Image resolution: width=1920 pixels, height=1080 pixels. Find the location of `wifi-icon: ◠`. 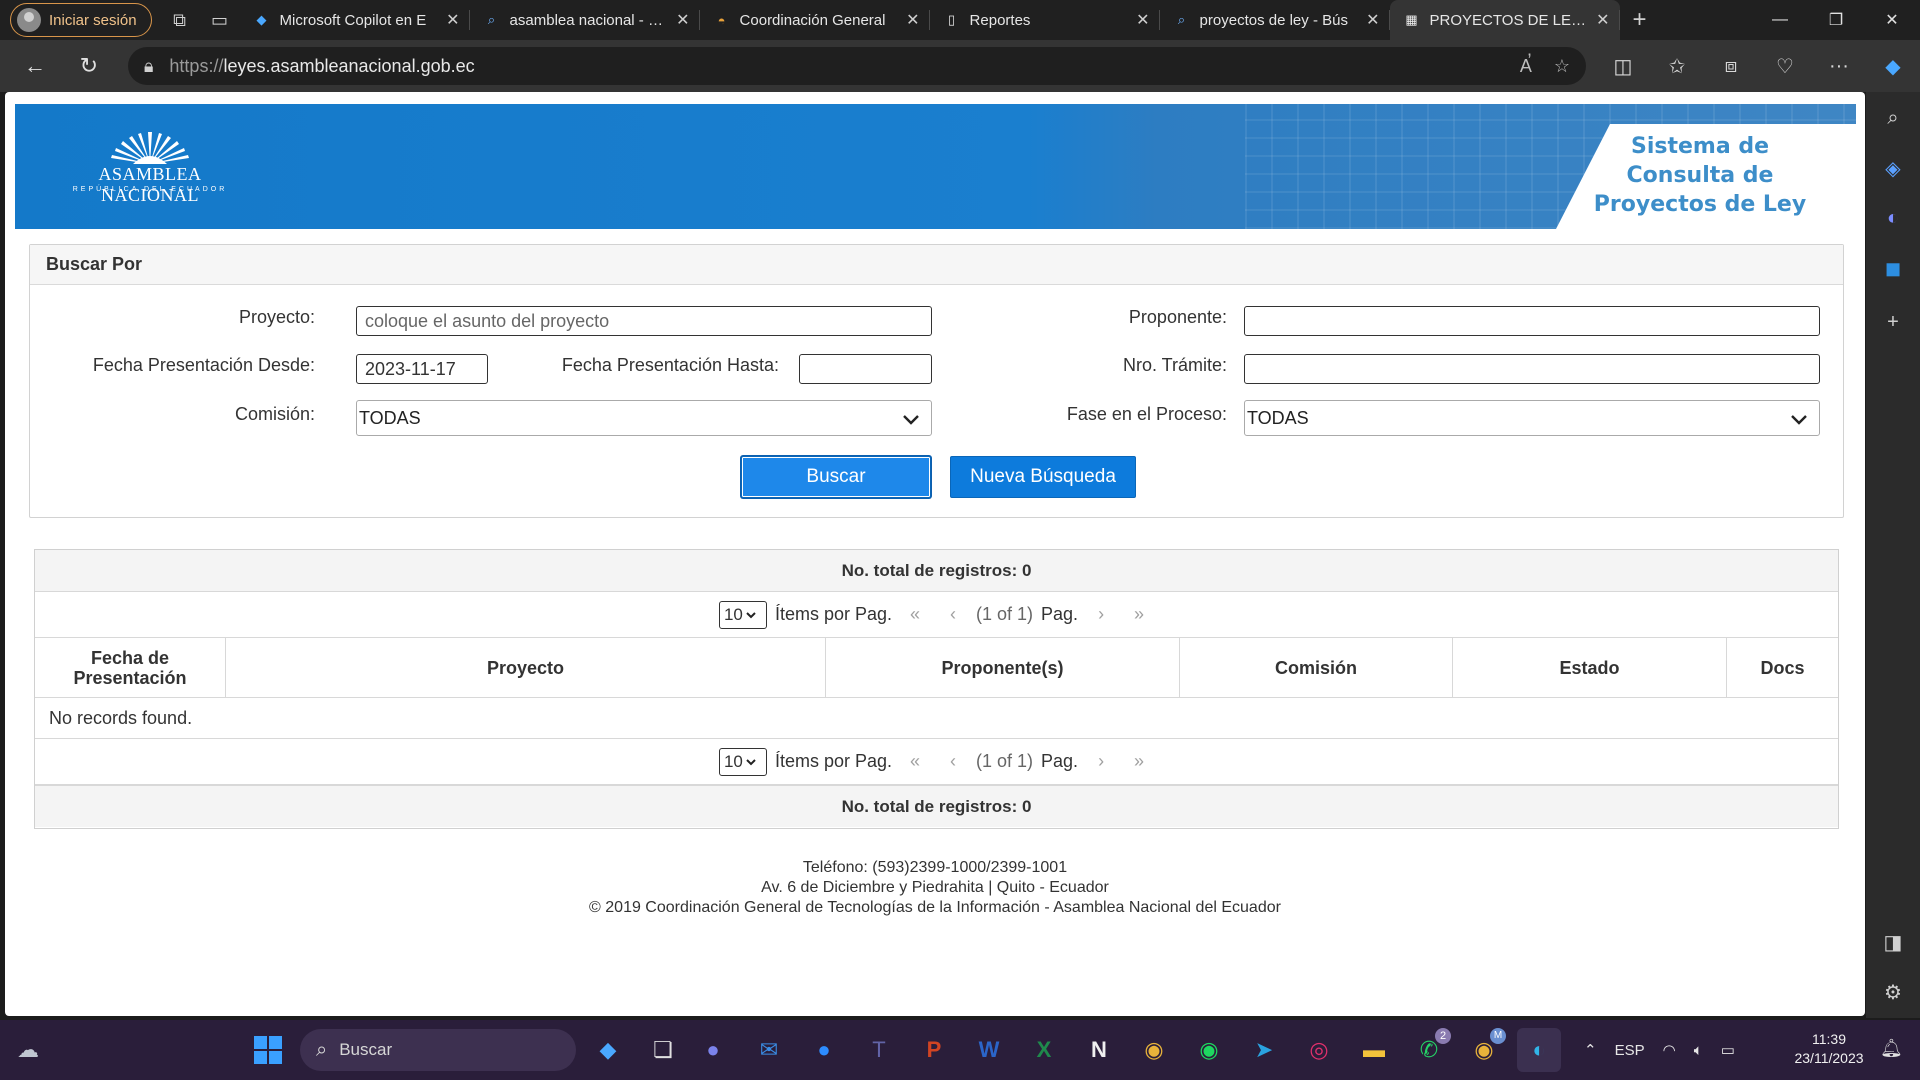

wifi-icon: ◠ is located at coordinates (1669, 1050).